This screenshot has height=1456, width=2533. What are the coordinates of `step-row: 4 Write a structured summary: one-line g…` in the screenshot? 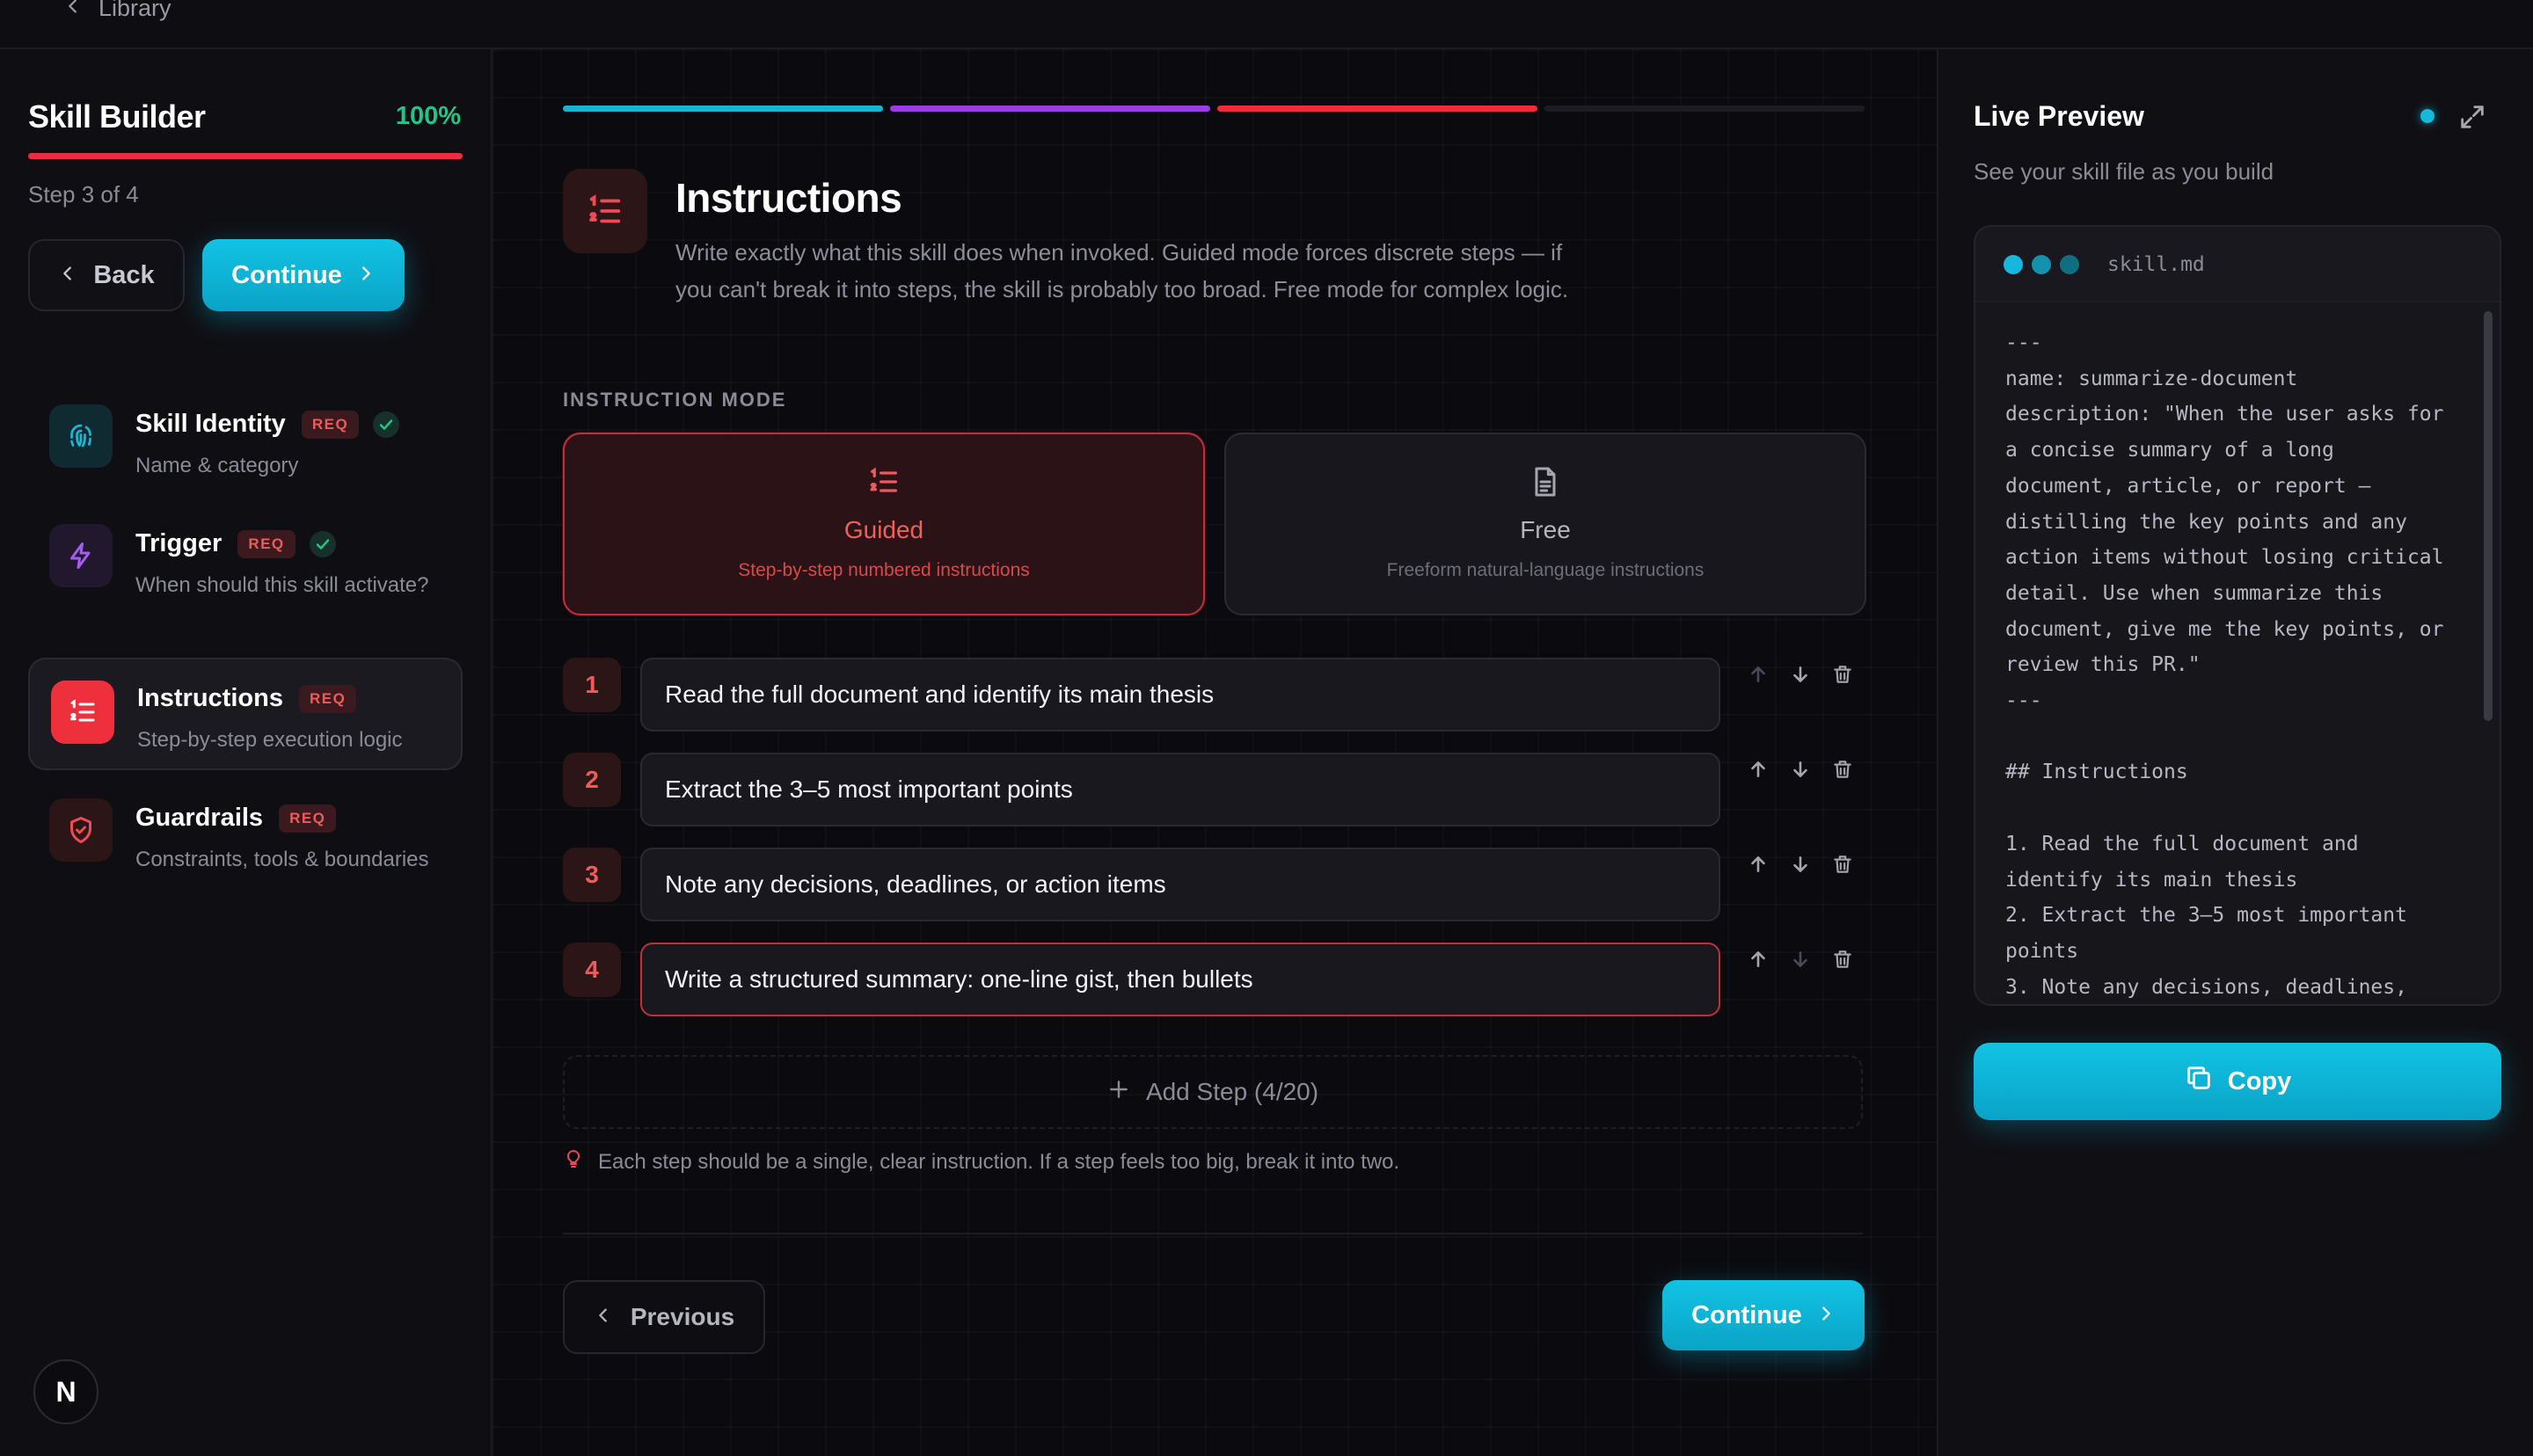 It's located at (1222, 981).